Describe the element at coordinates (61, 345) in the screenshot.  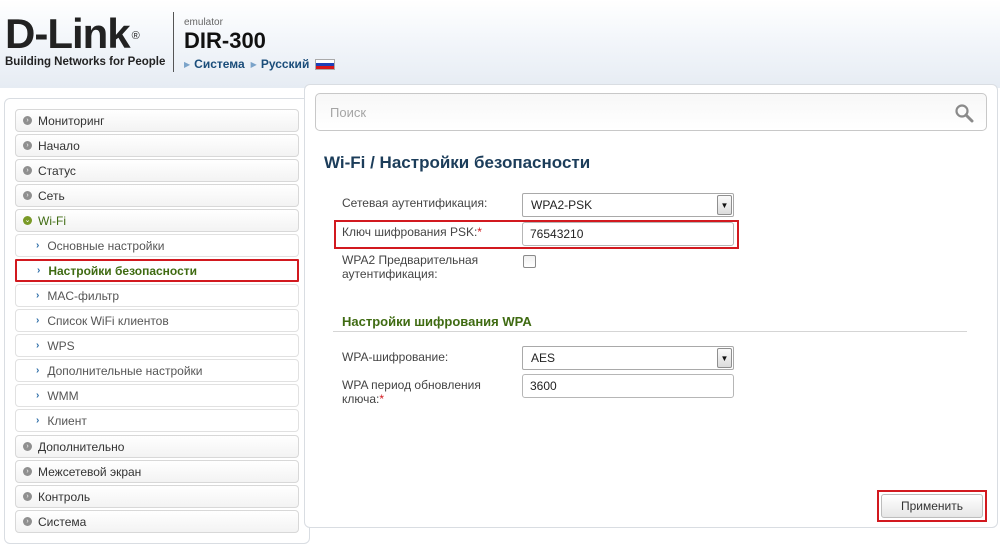
I see `sidebar-subitem-label: WPS` at that location.